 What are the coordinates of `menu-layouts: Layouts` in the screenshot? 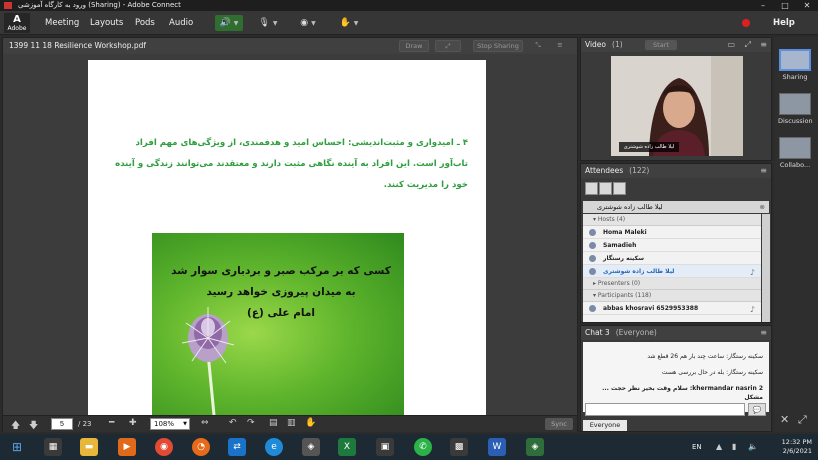 It's located at (106, 23).